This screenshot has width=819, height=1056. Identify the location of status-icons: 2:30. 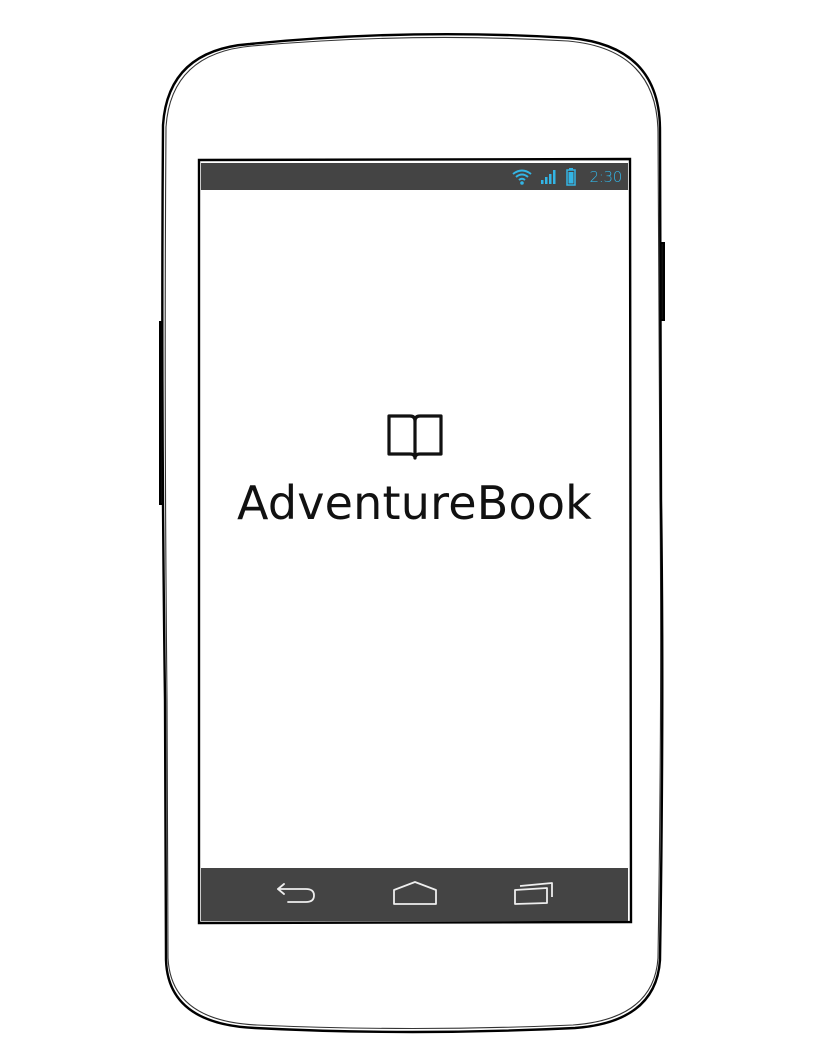
(567, 177).